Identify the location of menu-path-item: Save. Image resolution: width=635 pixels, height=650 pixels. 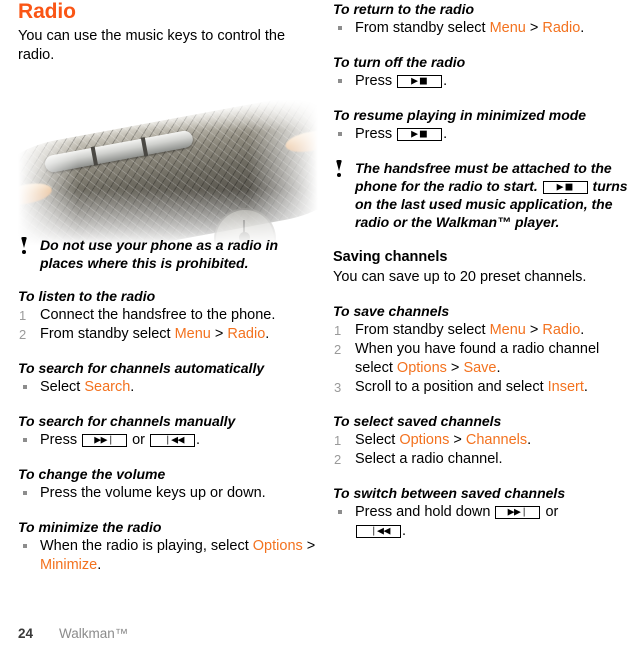
(479, 368).